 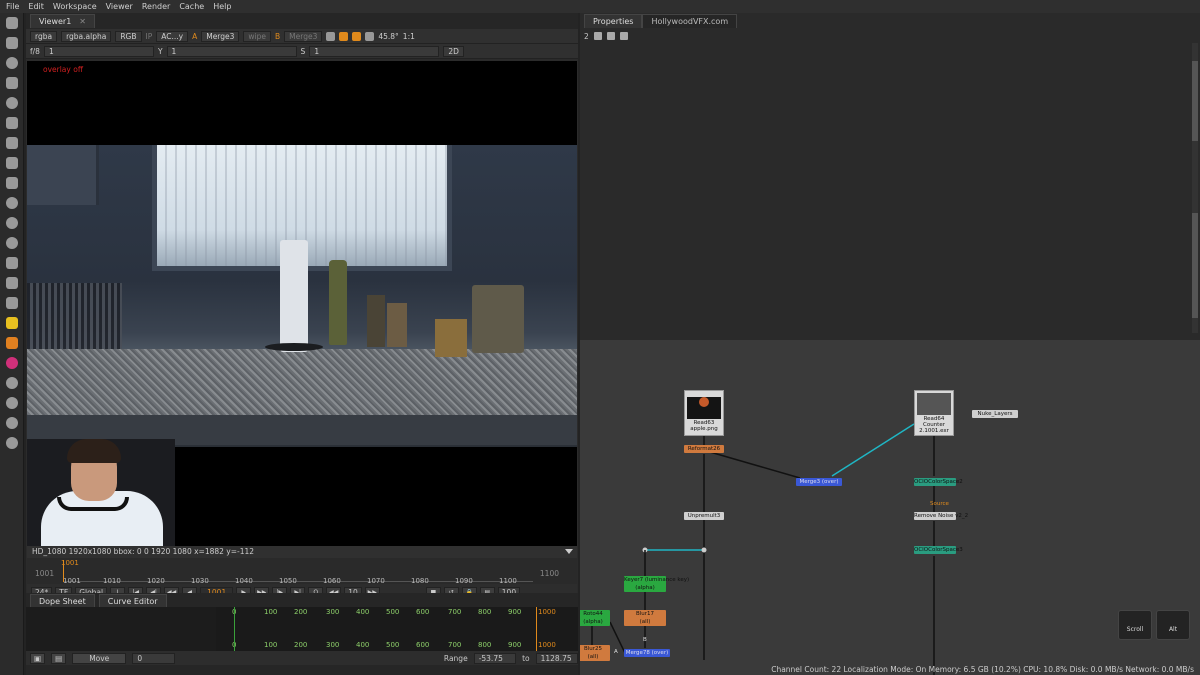 What do you see at coordinates (119, 6) in the screenshot?
I see `menu-viewer: Viewer` at bounding box center [119, 6].